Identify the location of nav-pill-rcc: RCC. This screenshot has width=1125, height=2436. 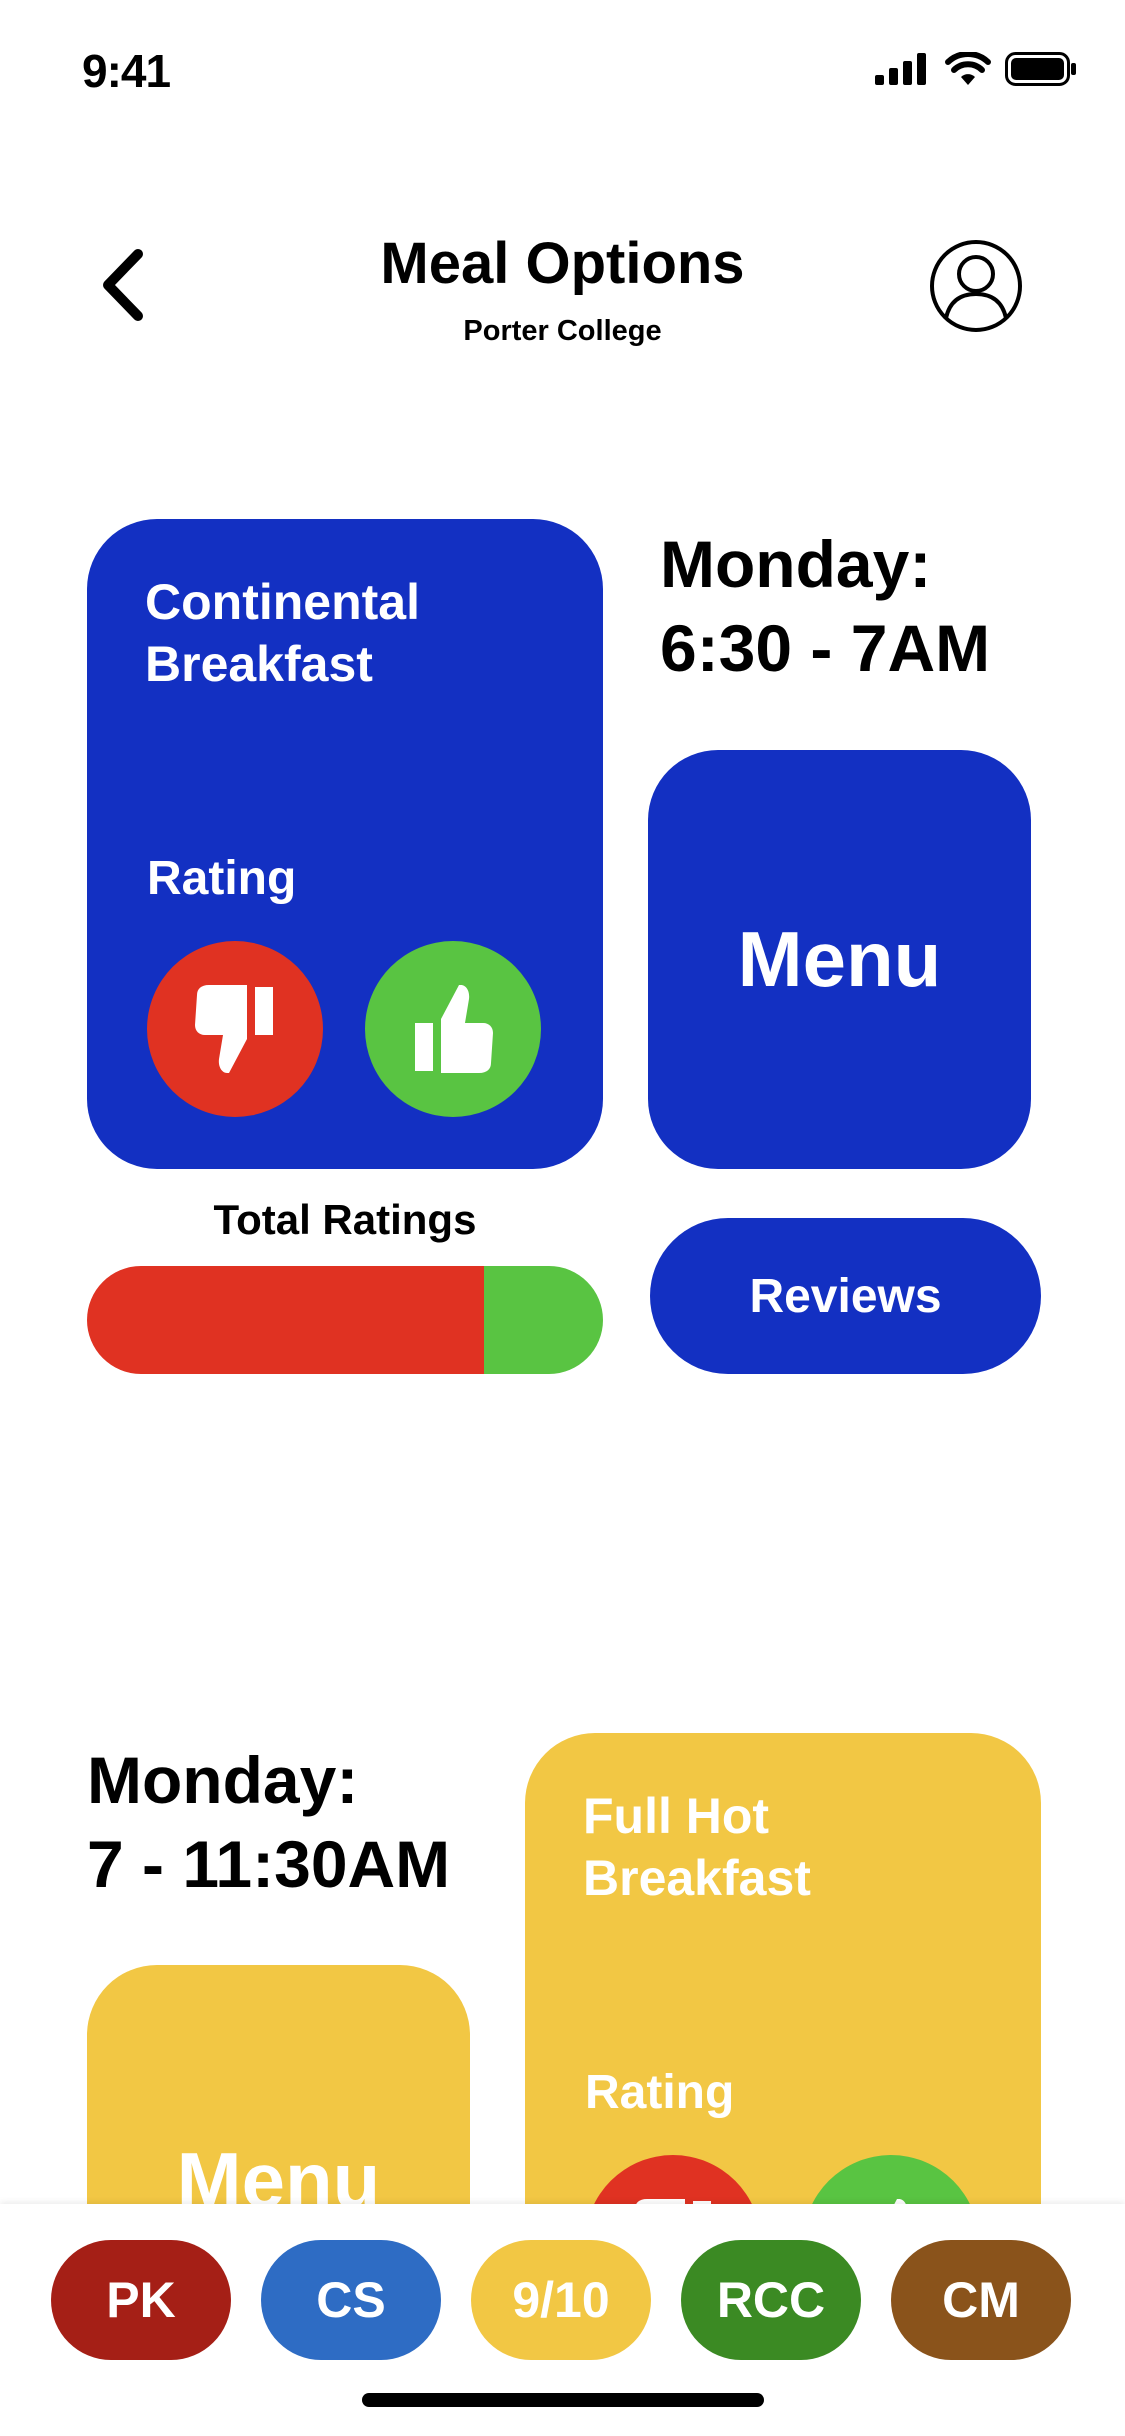
(771, 2300).